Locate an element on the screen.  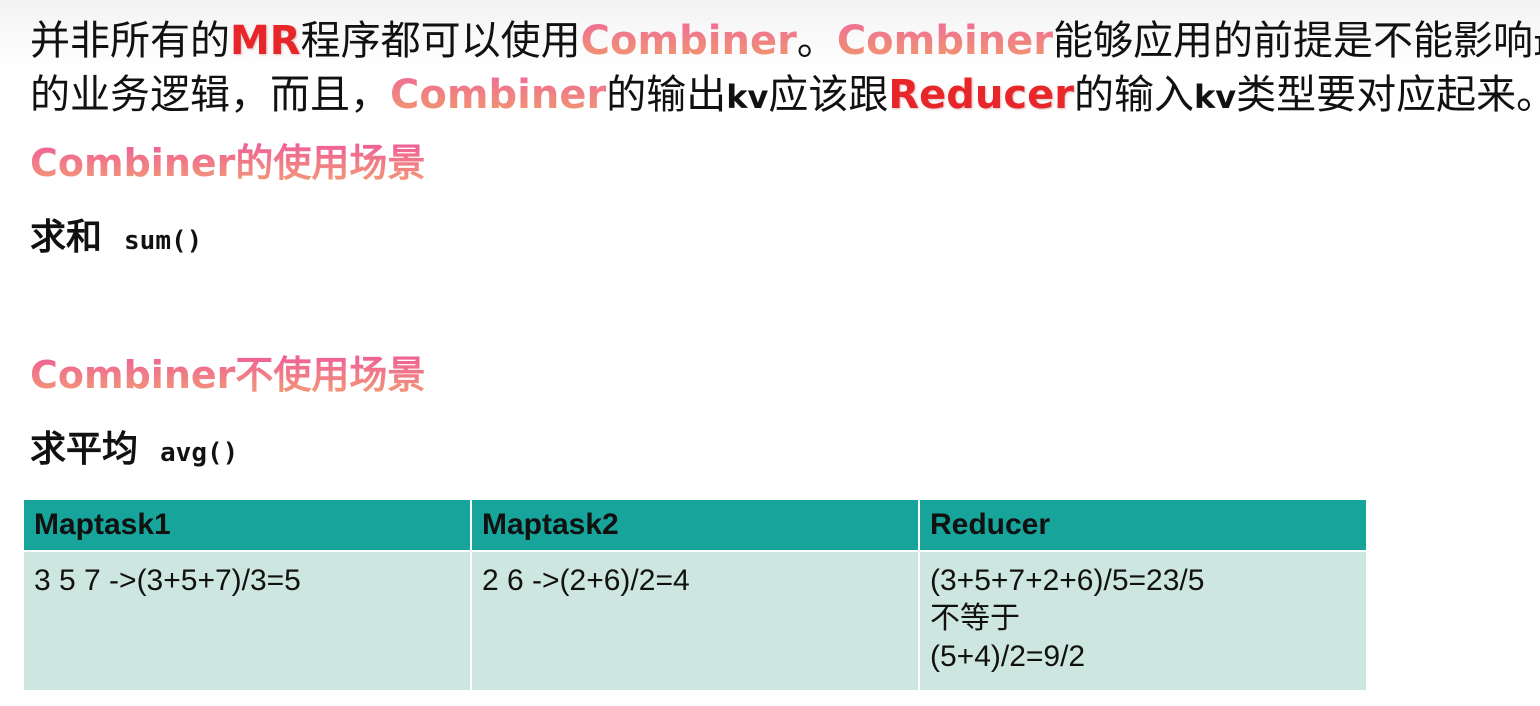
intro-text: 程序都可以使用 is located at coordinates (440, 41).